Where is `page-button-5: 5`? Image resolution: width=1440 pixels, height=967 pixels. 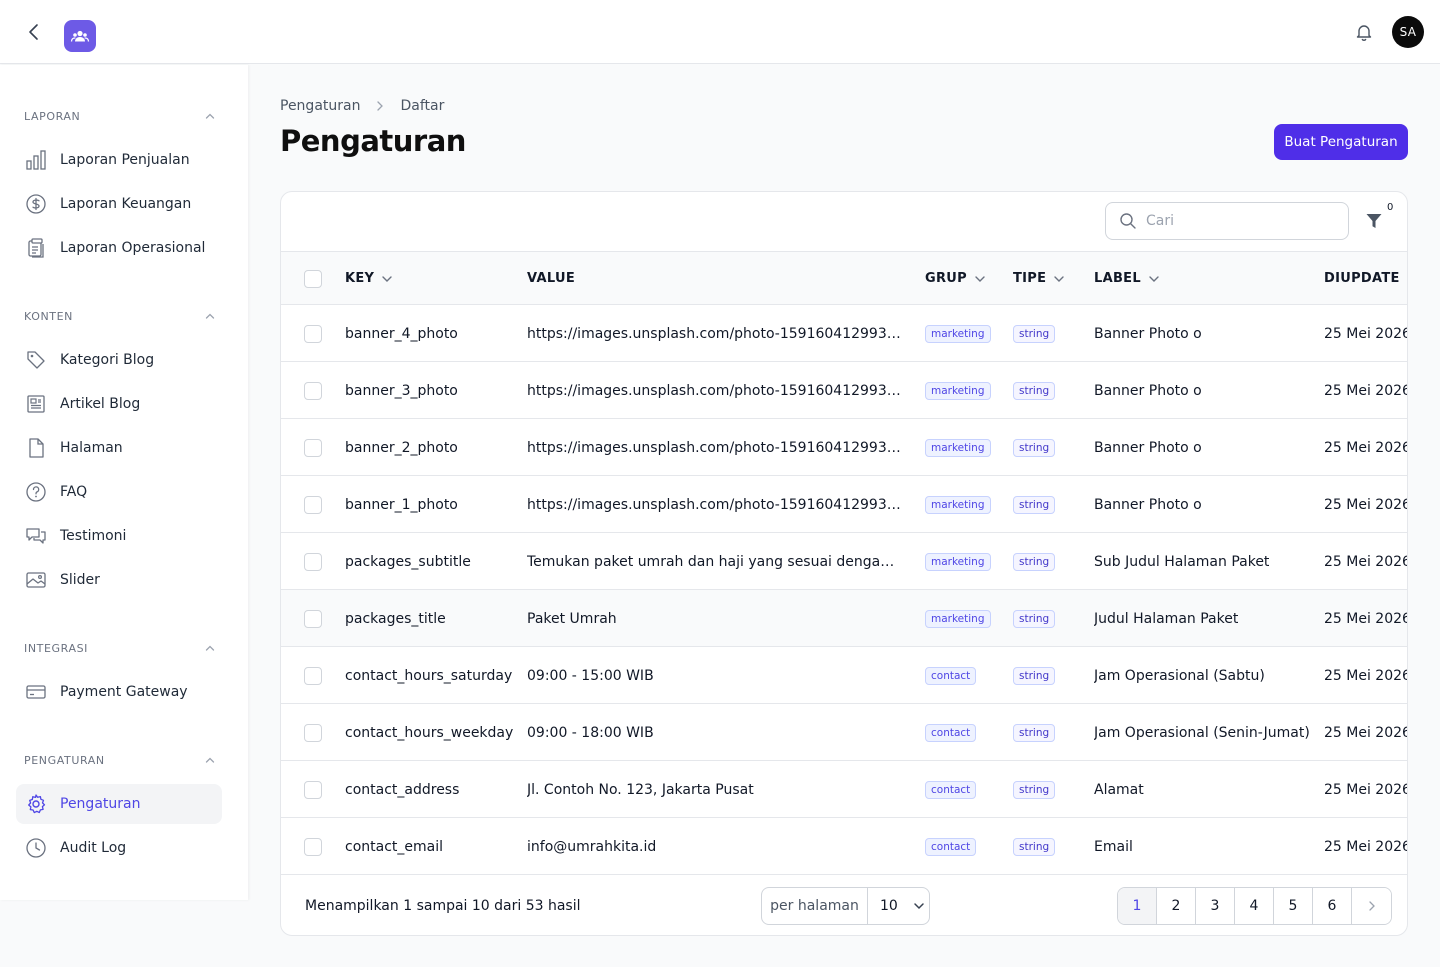 page-button-5: 5 is located at coordinates (1293, 906).